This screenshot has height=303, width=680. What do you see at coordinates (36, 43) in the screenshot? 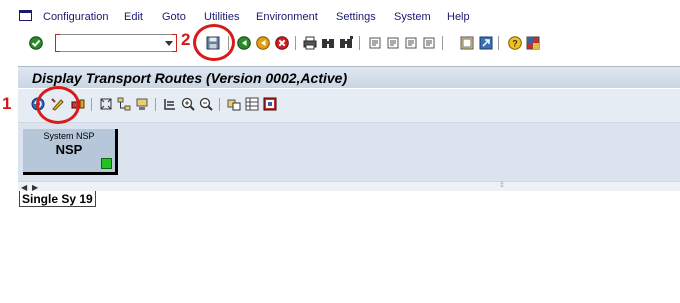
I see `enter-check-icon` at bounding box center [36, 43].